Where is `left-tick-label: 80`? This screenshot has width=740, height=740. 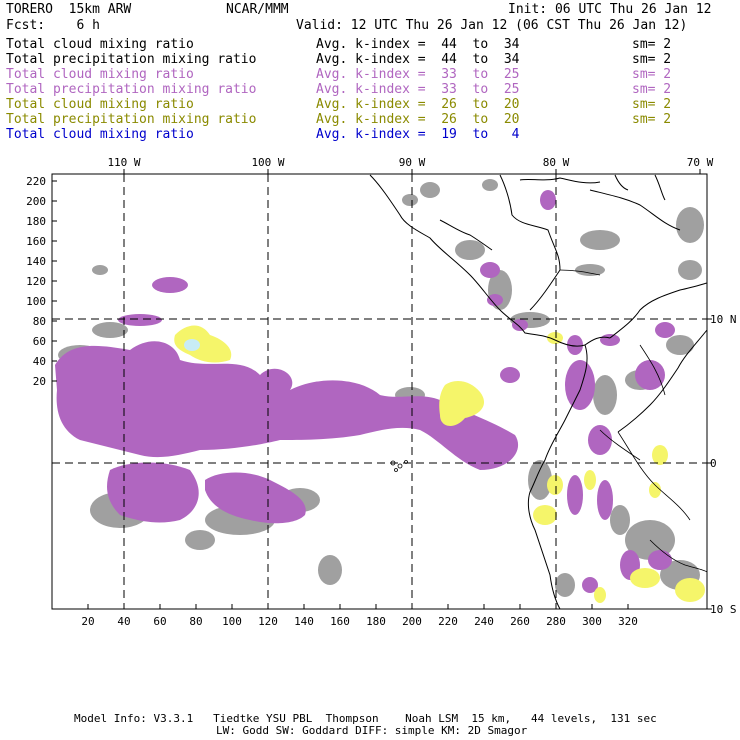
left-tick-label: 80 is located at coordinates (39, 321).